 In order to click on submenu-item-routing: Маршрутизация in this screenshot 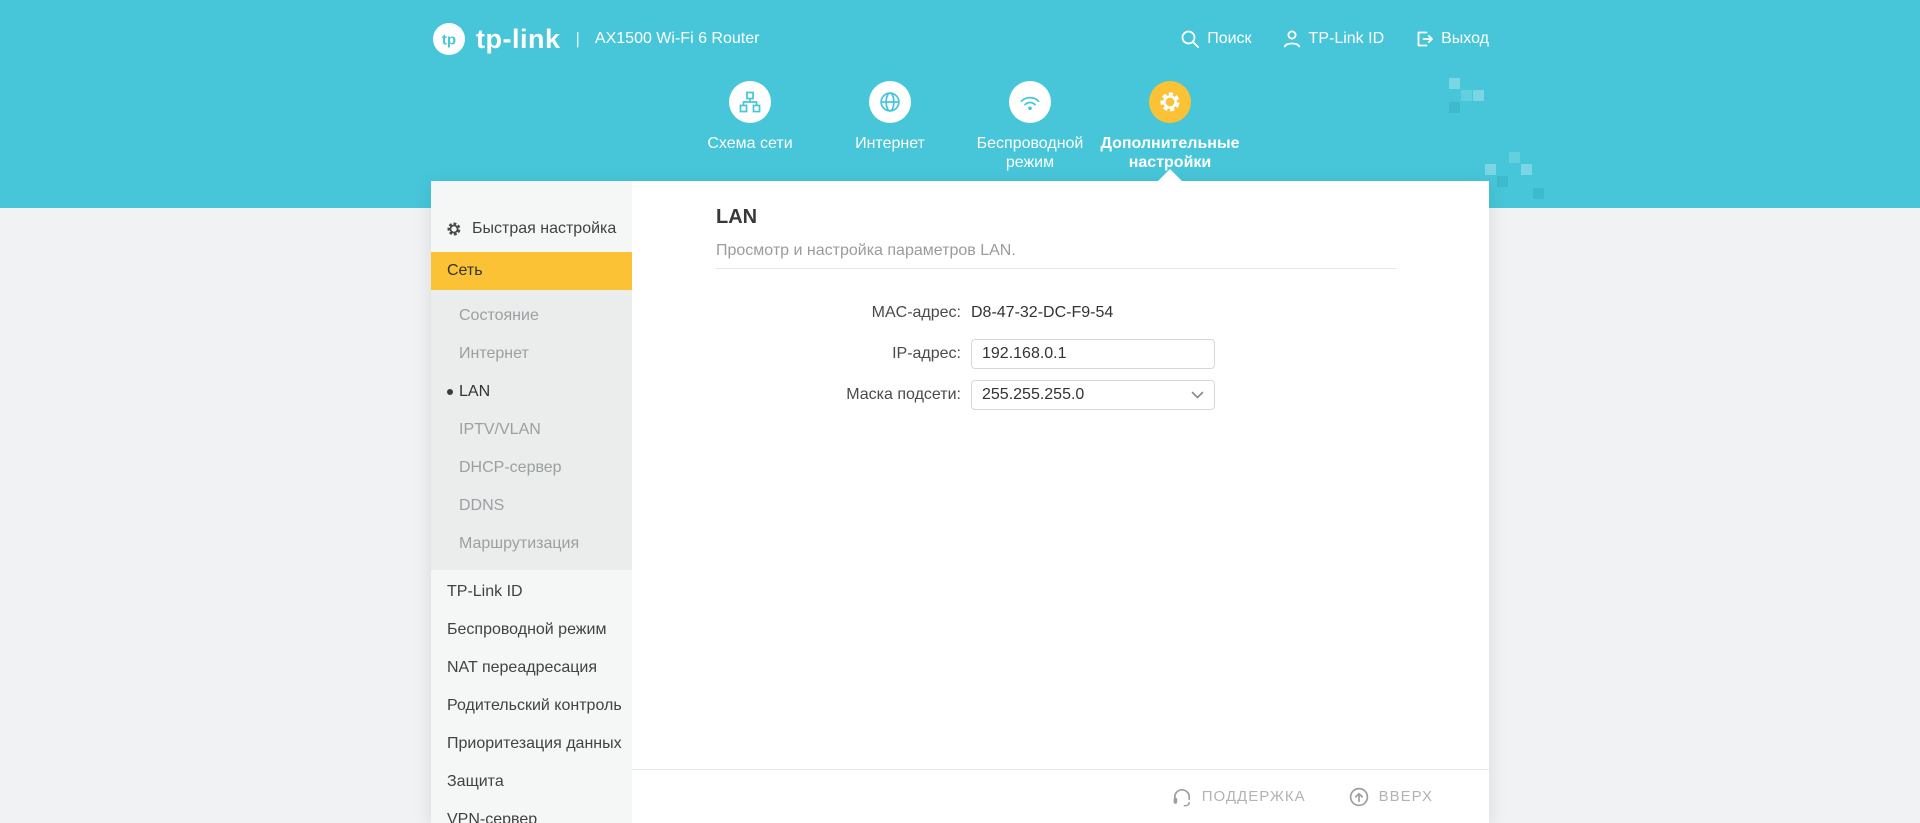, I will do `click(531, 544)`.